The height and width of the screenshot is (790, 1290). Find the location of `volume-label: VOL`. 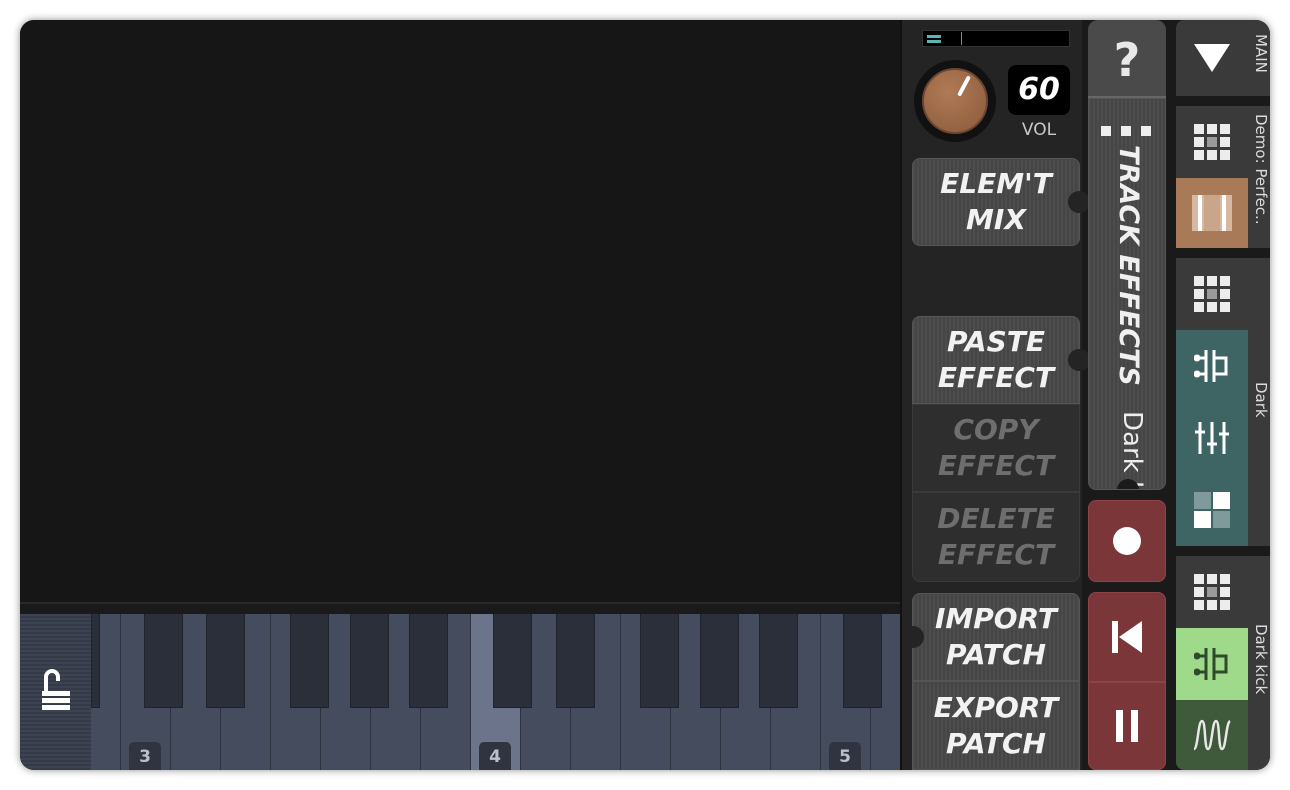

volume-label: VOL is located at coordinates (1039, 130).